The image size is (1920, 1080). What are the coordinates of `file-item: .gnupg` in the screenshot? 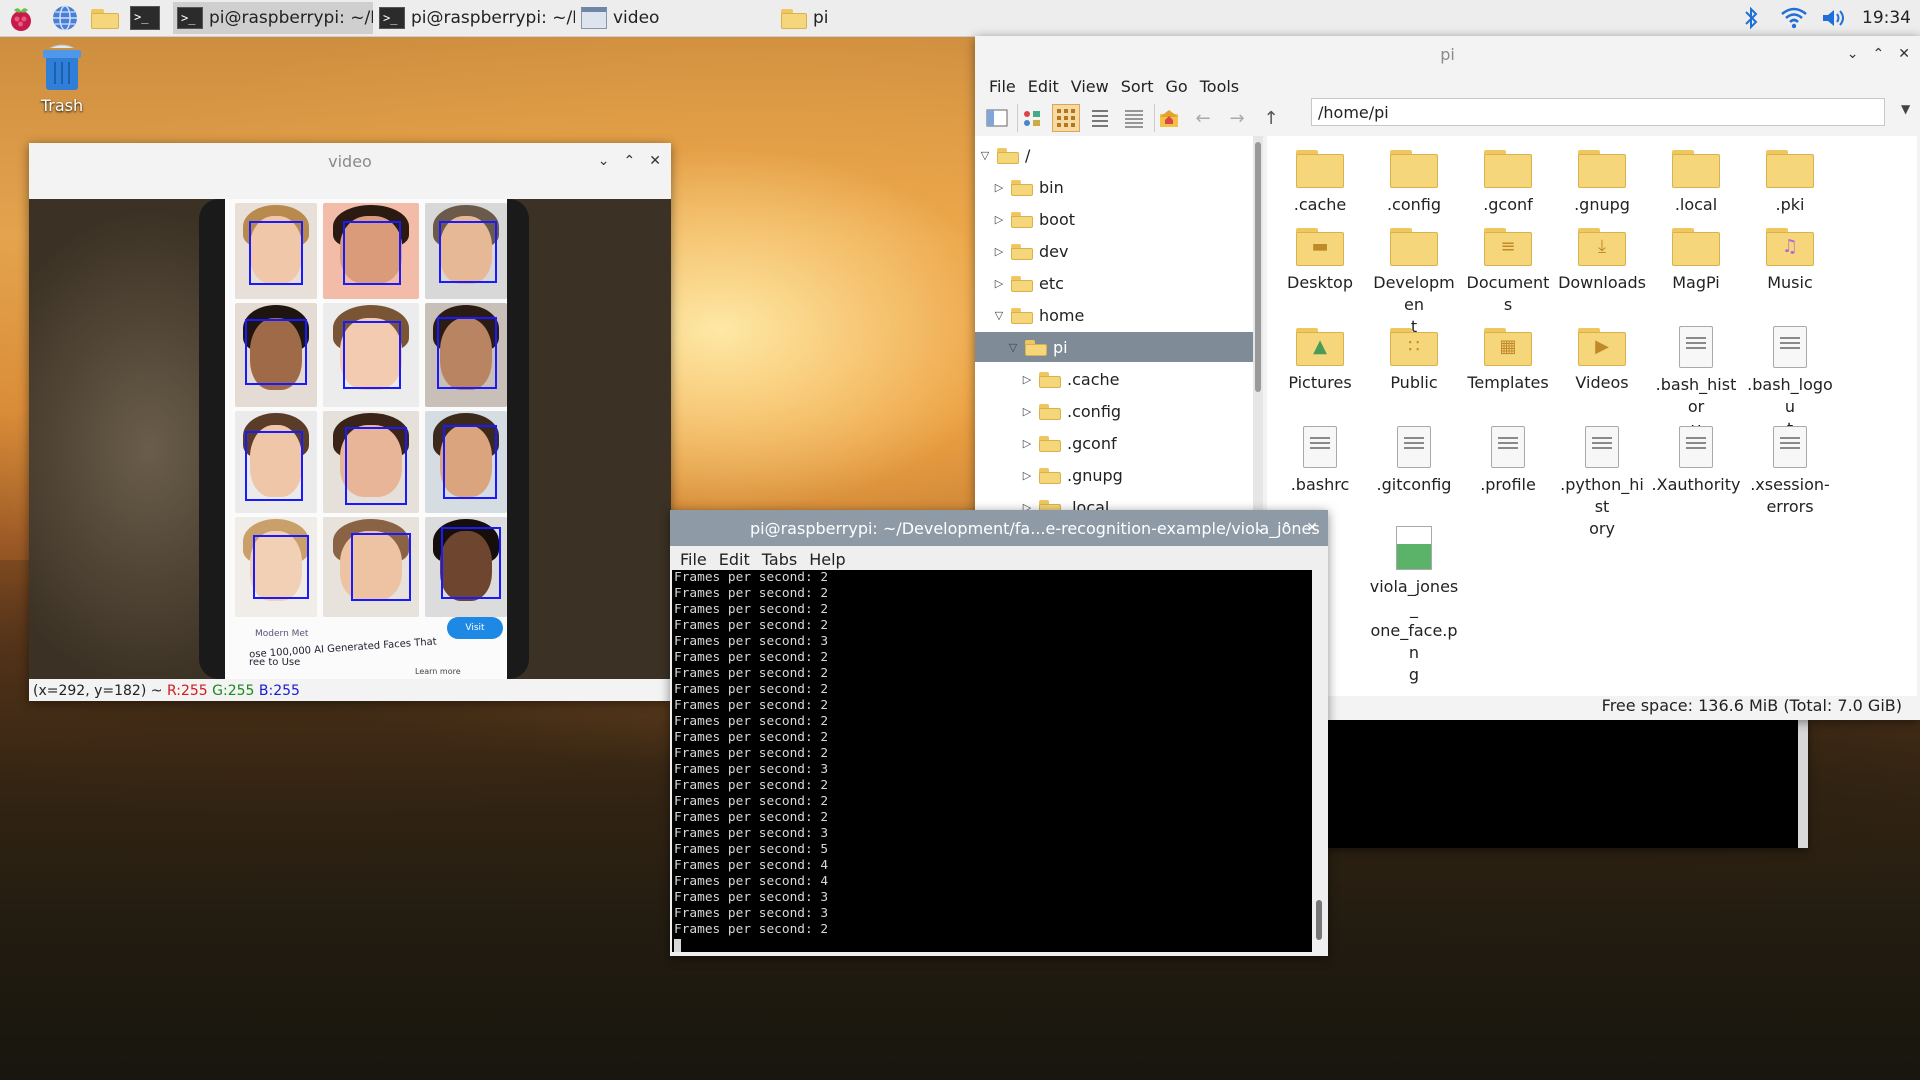 It's located at (1602, 182).